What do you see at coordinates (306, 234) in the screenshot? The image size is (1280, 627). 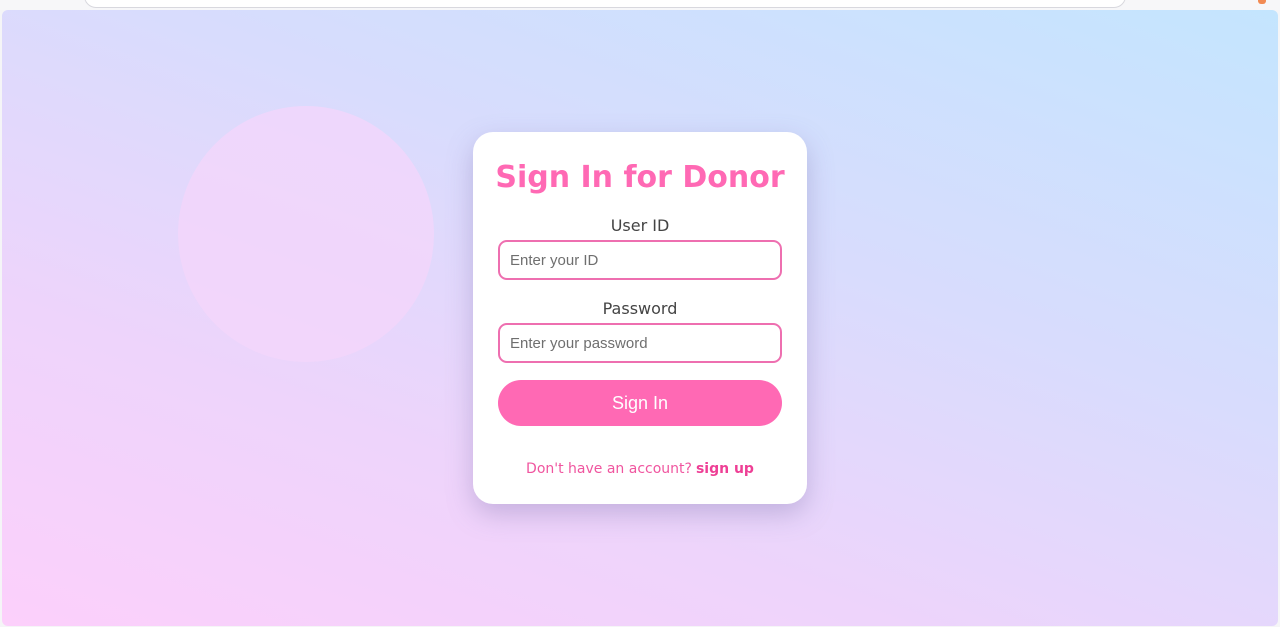 I see `decorative-circle` at bounding box center [306, 234].